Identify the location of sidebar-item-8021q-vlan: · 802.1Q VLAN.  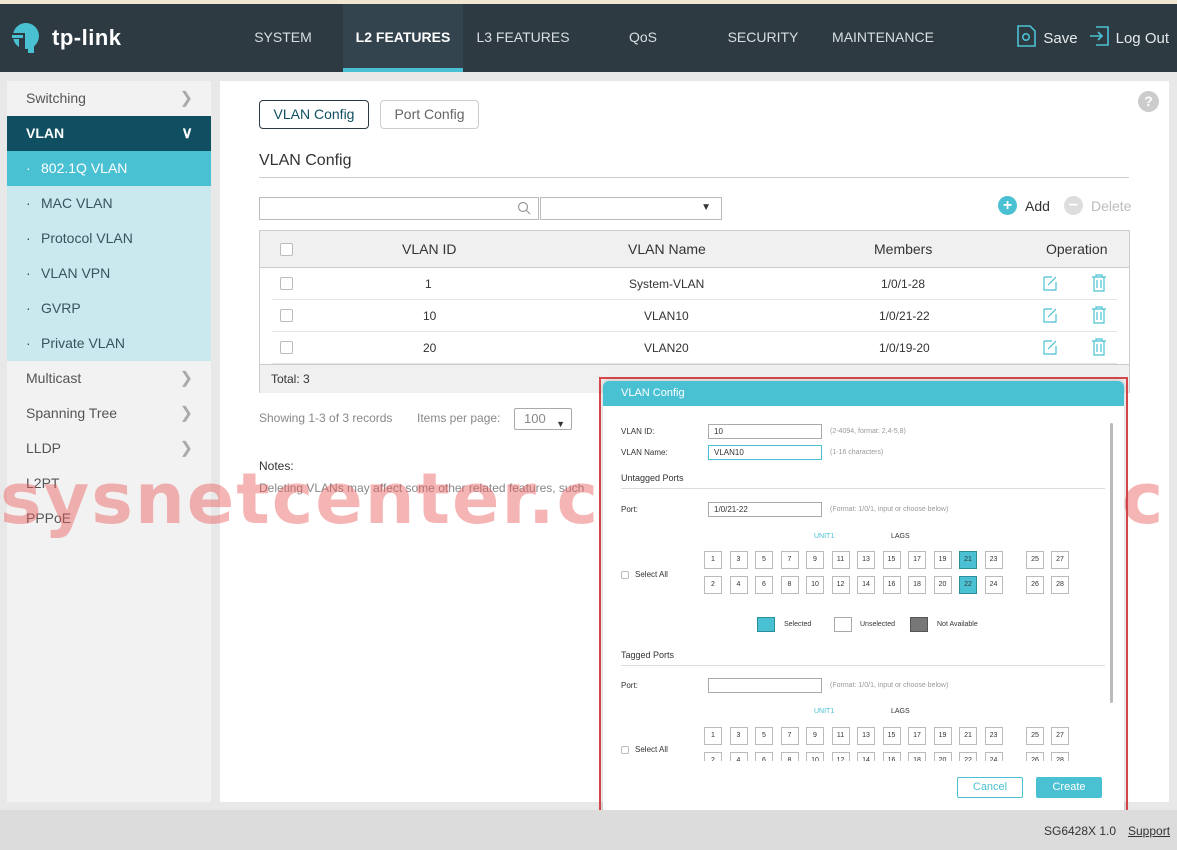
(109, 168).